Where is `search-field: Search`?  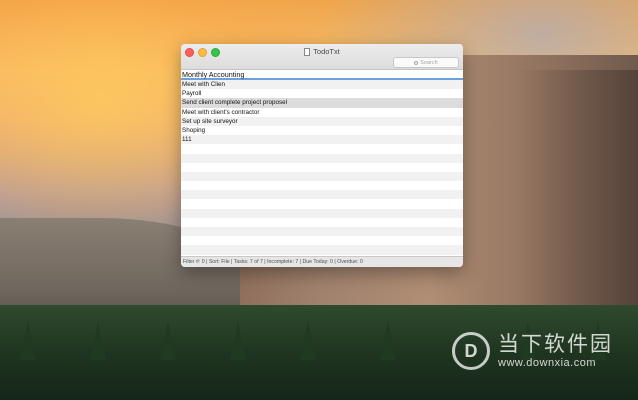 search-field: Search is located at coordinates (426, 62).